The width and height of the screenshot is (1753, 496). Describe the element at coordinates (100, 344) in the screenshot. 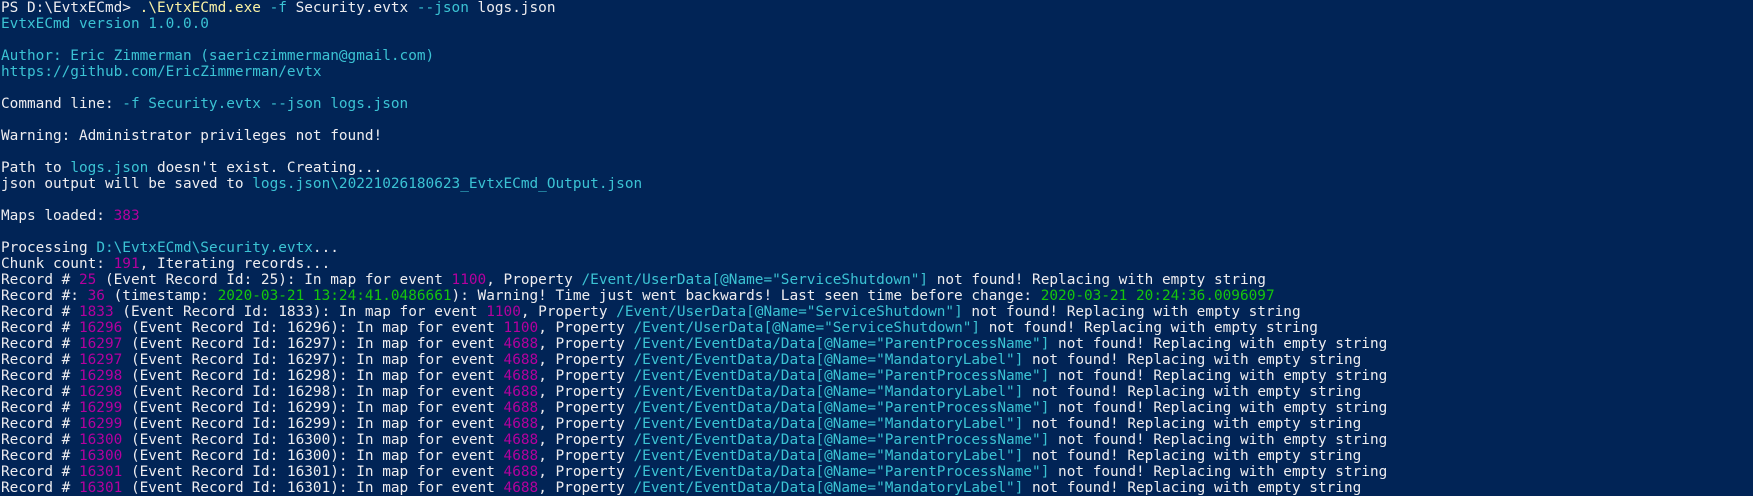

I see `output-text: 16297` at that location.